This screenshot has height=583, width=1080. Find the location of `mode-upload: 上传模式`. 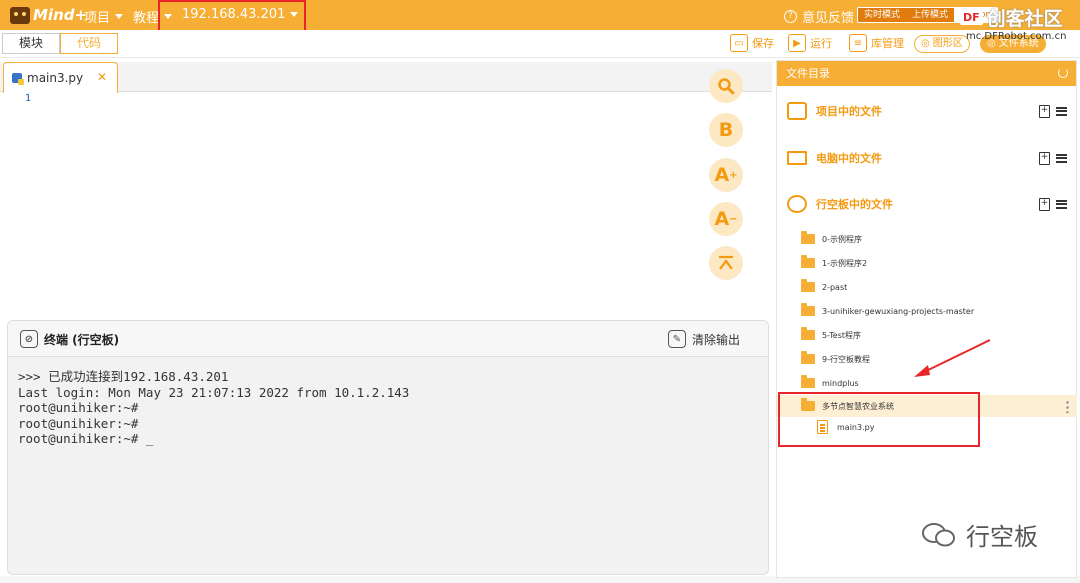

mode-upload: 上传模式 is located at coordinates (930, 15).